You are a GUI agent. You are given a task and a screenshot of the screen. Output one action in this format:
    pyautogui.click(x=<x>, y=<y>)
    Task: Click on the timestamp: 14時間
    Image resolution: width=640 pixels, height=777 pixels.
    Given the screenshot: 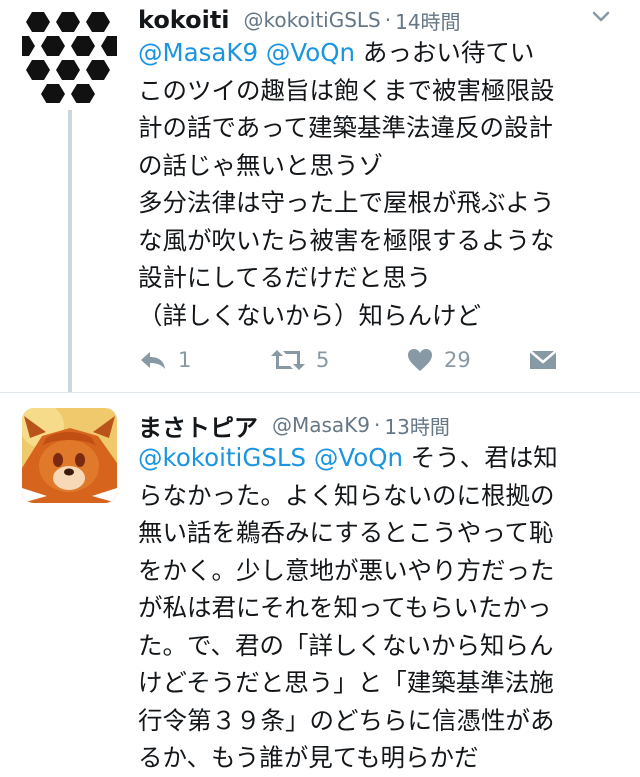 What is the action you would take?
    pyautogui.click(x=427, y=20)
    